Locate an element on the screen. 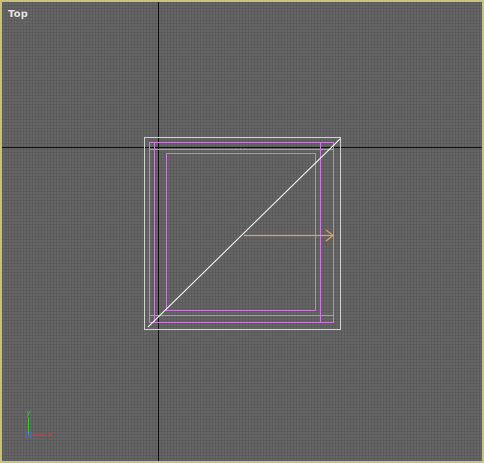  axis-x-label: x is located at coordinates (50, 434).